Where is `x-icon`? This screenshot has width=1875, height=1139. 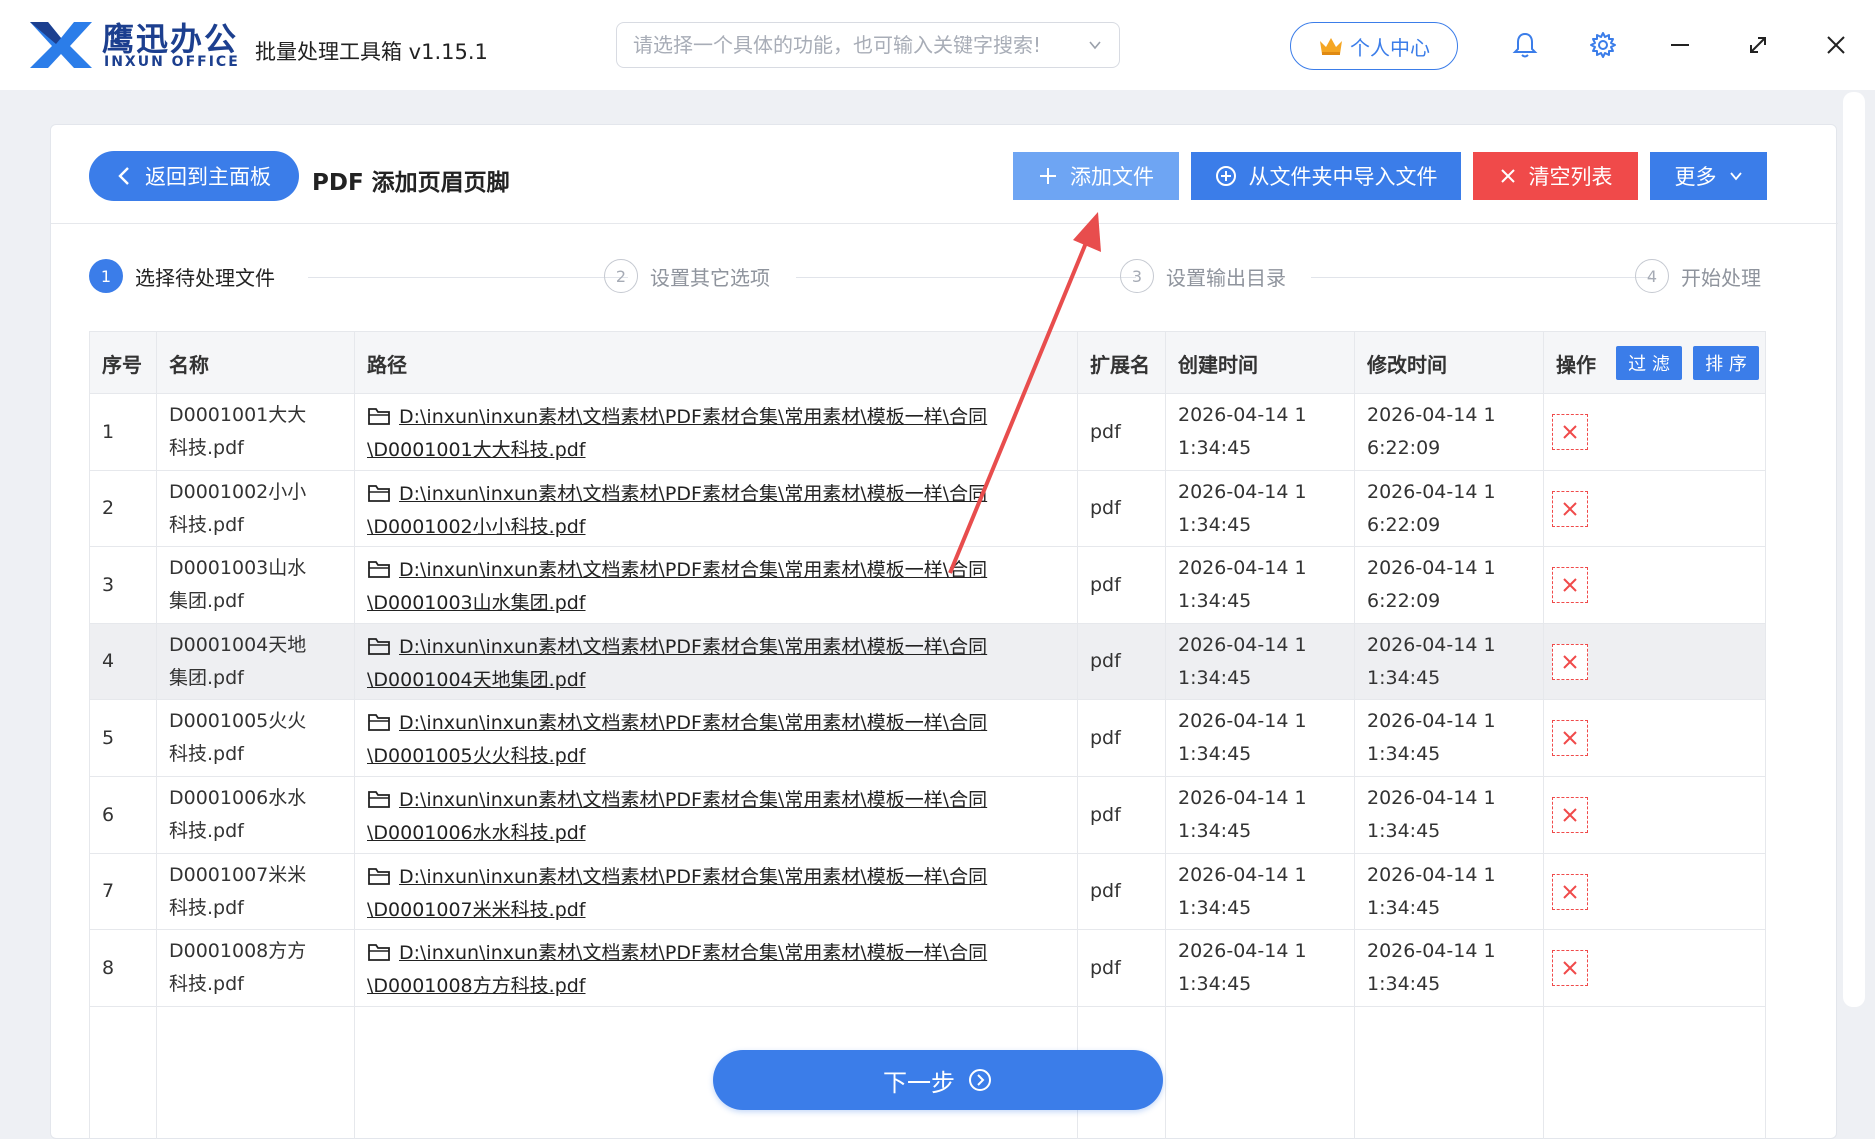 x-icon is located at coordinates (1570, 662).